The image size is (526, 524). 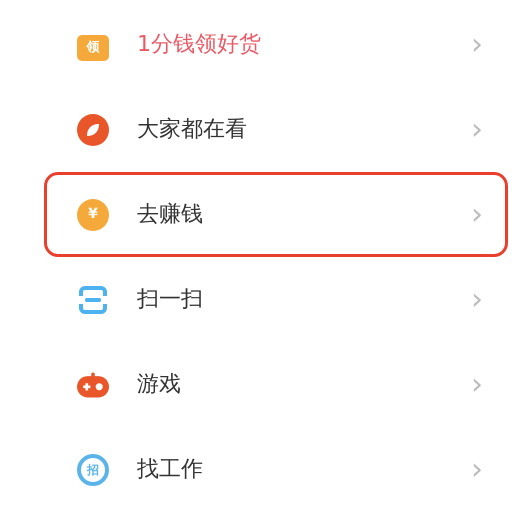 What do you see at coordinates (93, 214) in the screenshot?
I see `coin-icon: ¥` at bounding box center [93, 214].